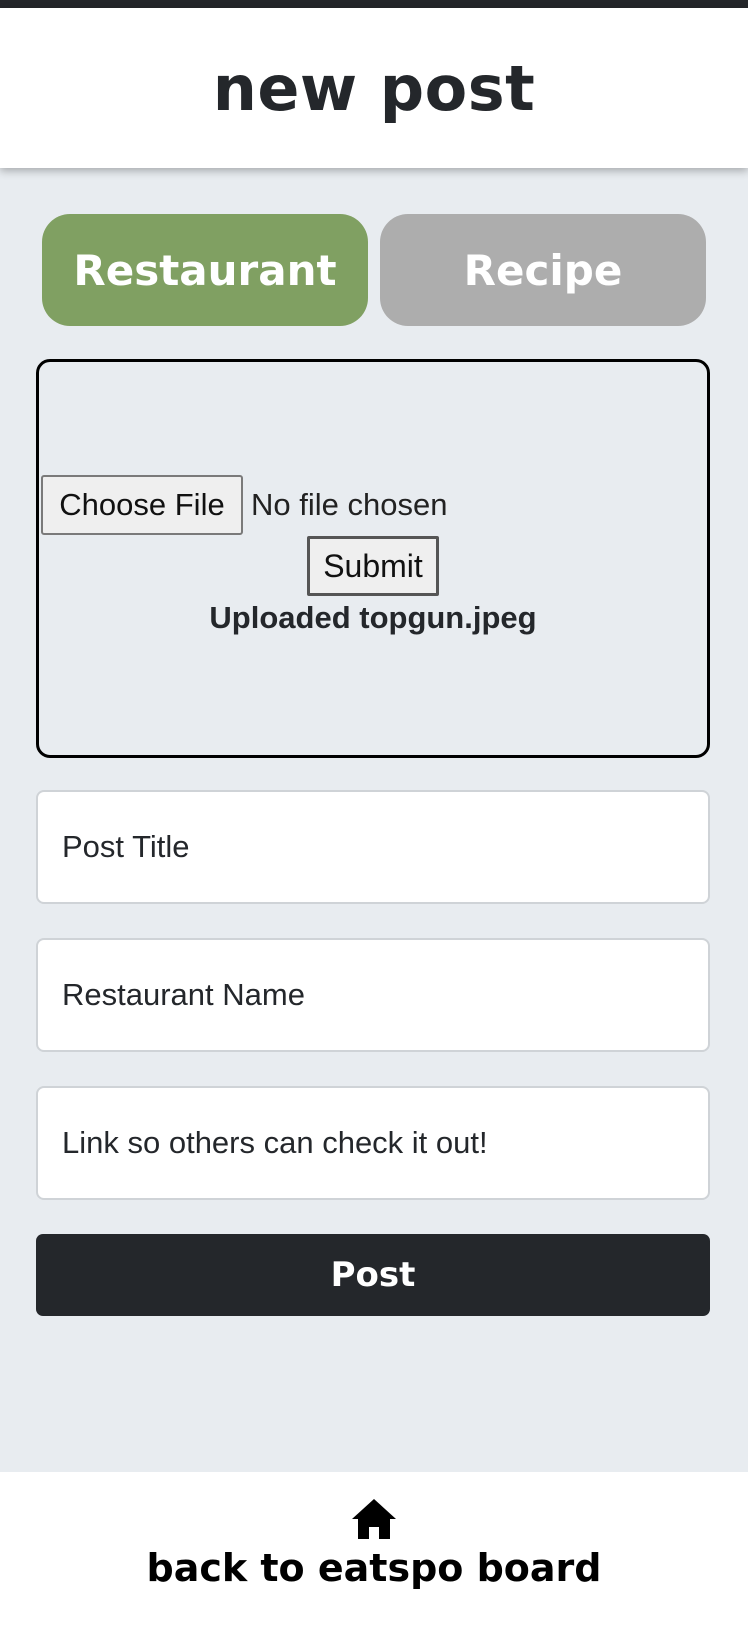  What do you see at coordinates (205, 270) in the screenshot?
I see `restaurant-toggle-button: Restaurant` at bounding box center [205, 270].